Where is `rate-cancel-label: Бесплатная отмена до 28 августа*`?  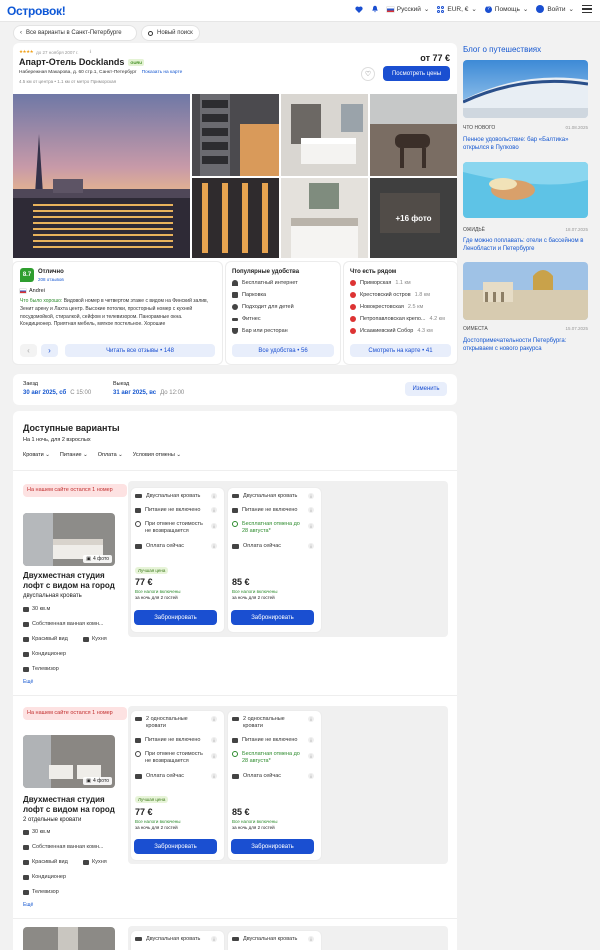
rate-cancel-label: Бесплатная отмена до 28 августа* is located at coordinates (271, 758).